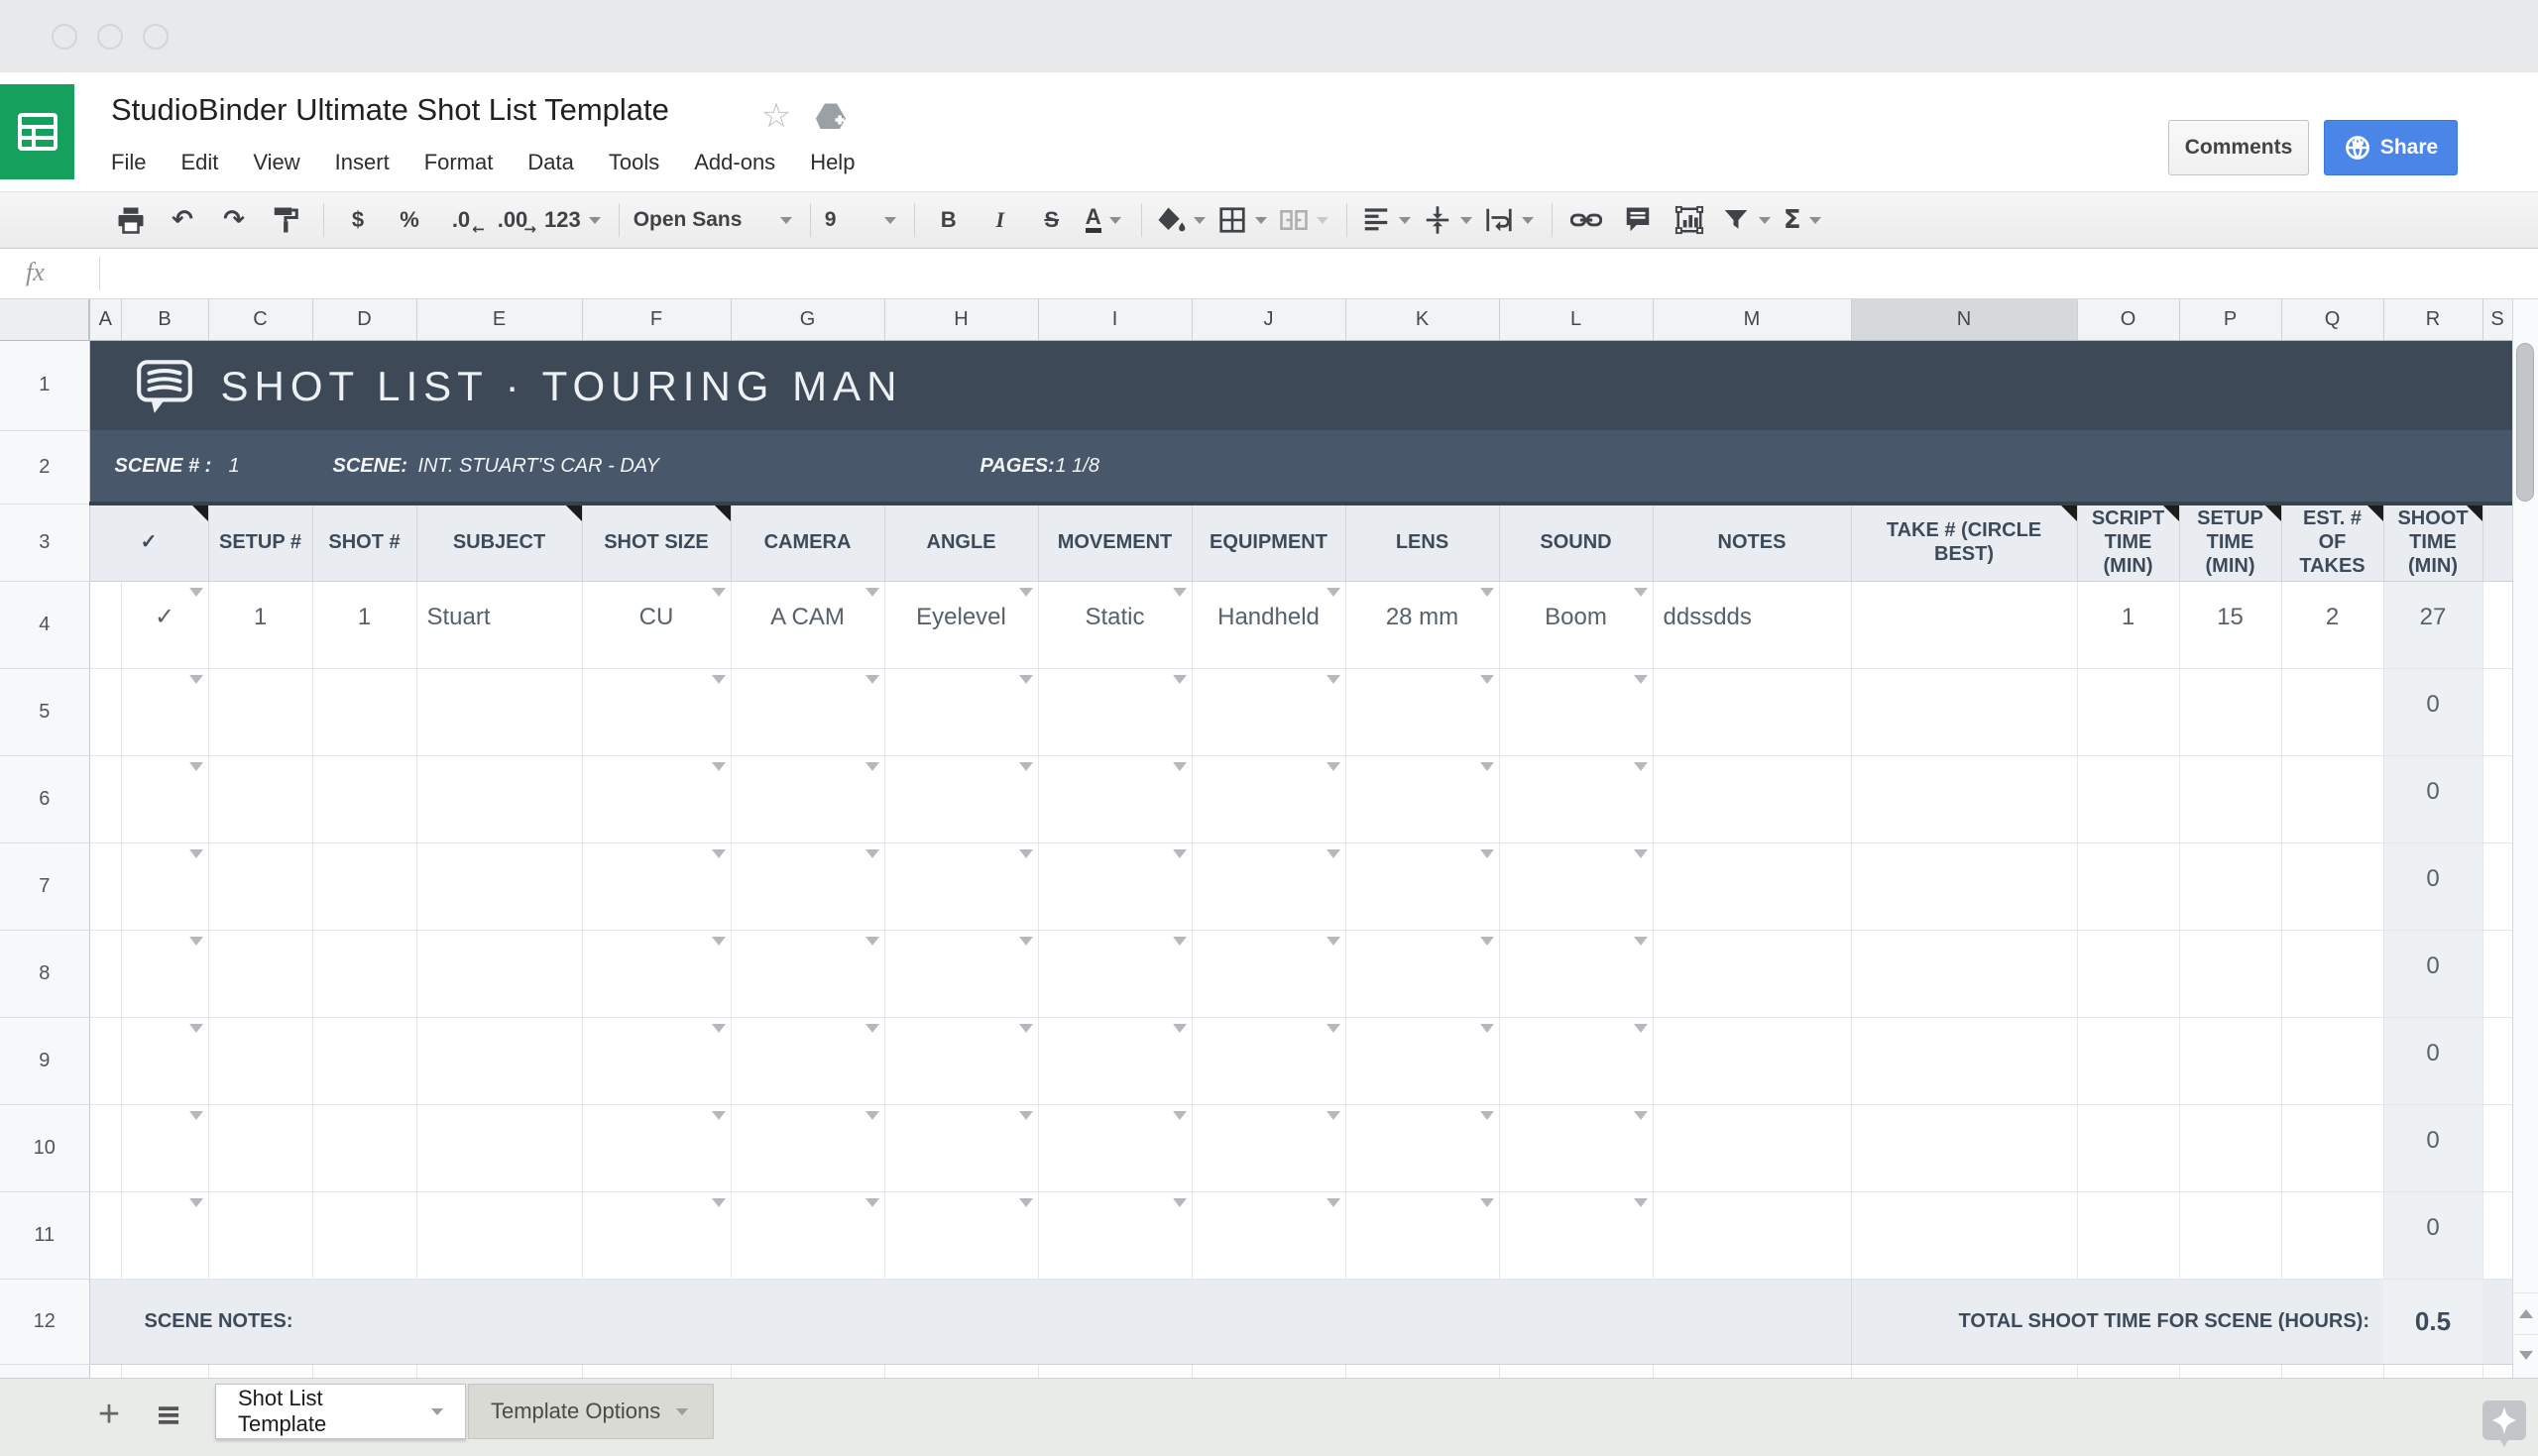  Describe the element at coordinates (657, 625) in the screenshot. I see `cell-f4-shot-size: CU` at that location.